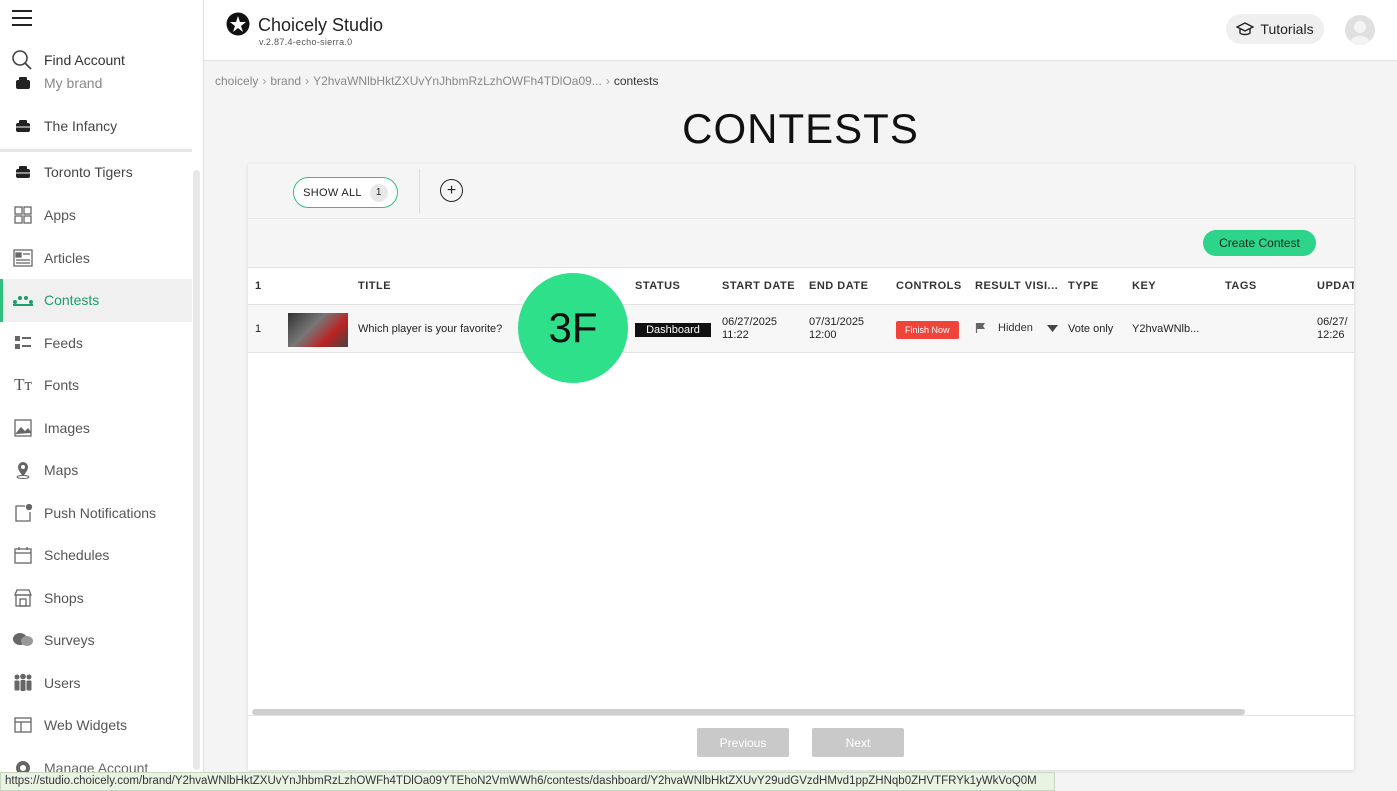 The image size is (1397, 791). Describe the element at coordinates (22, 60) in the screenshot. I see `search-icon` at that location.